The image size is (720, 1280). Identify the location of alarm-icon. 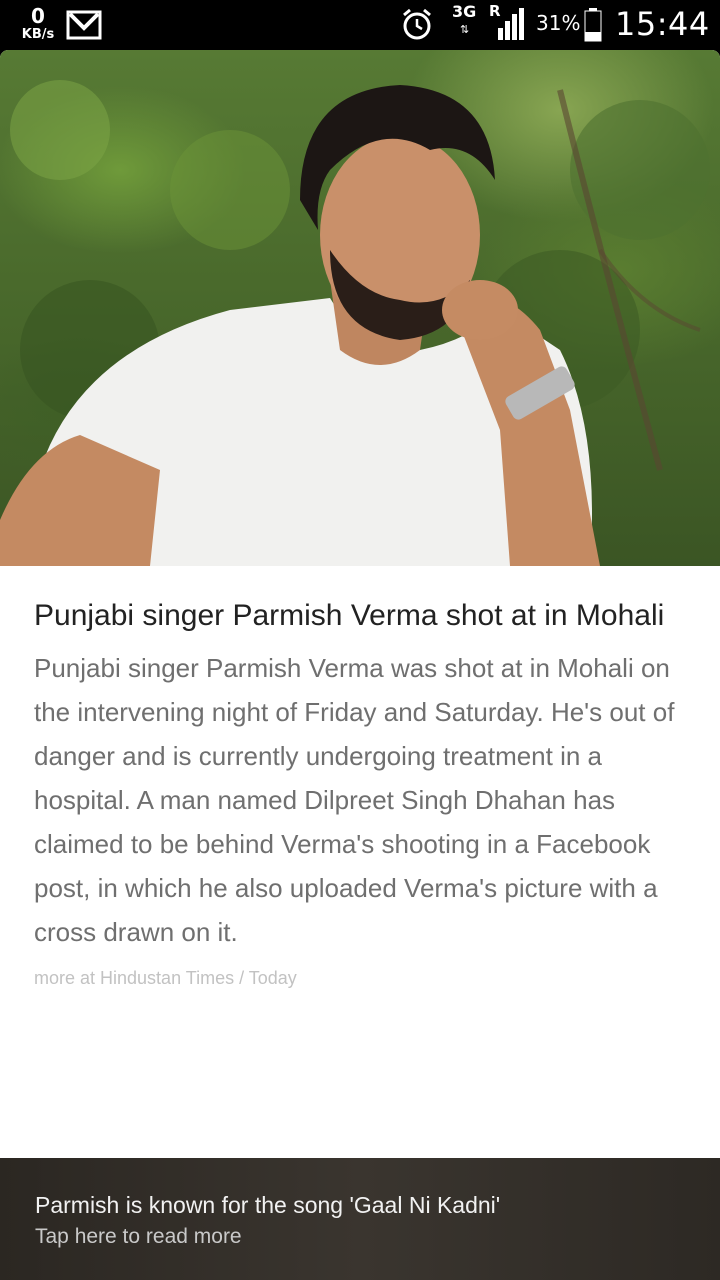
(417, 27).